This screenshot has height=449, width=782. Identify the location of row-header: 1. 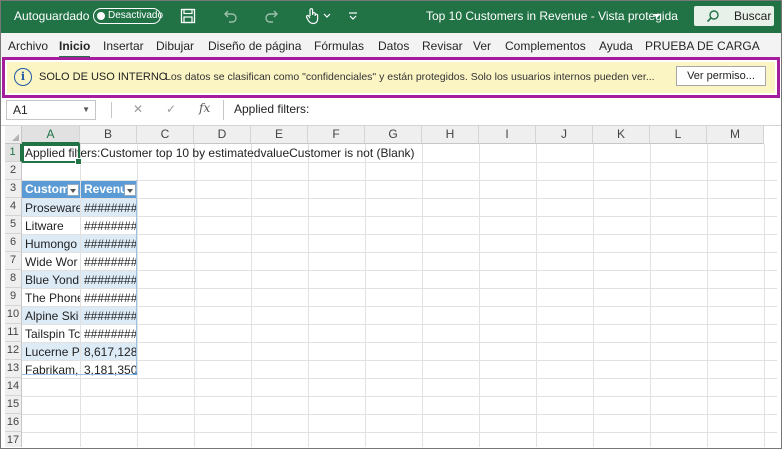
(13, 153).